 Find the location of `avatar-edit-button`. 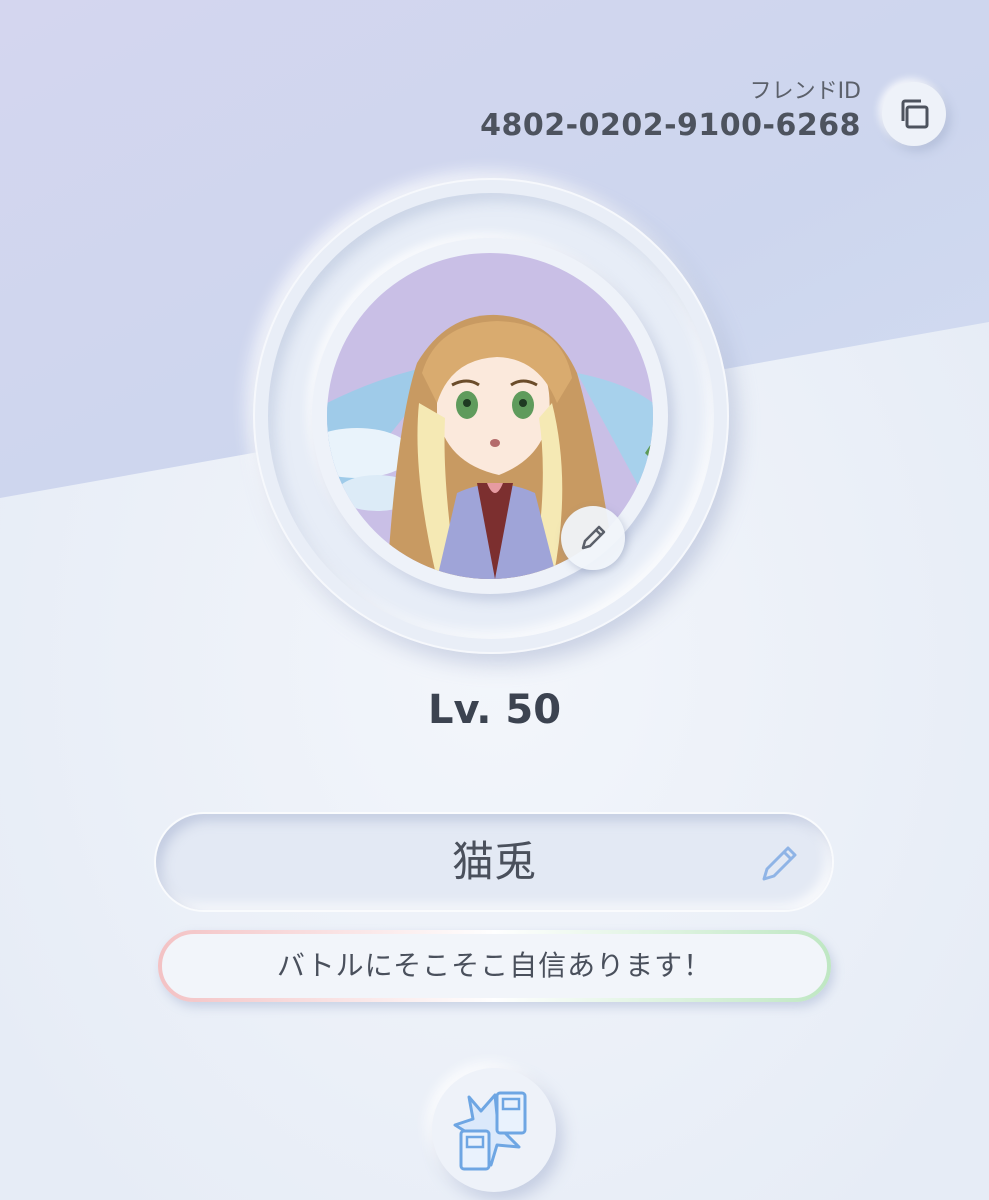

avatar-edit-button is located at coordinates (593, 538).